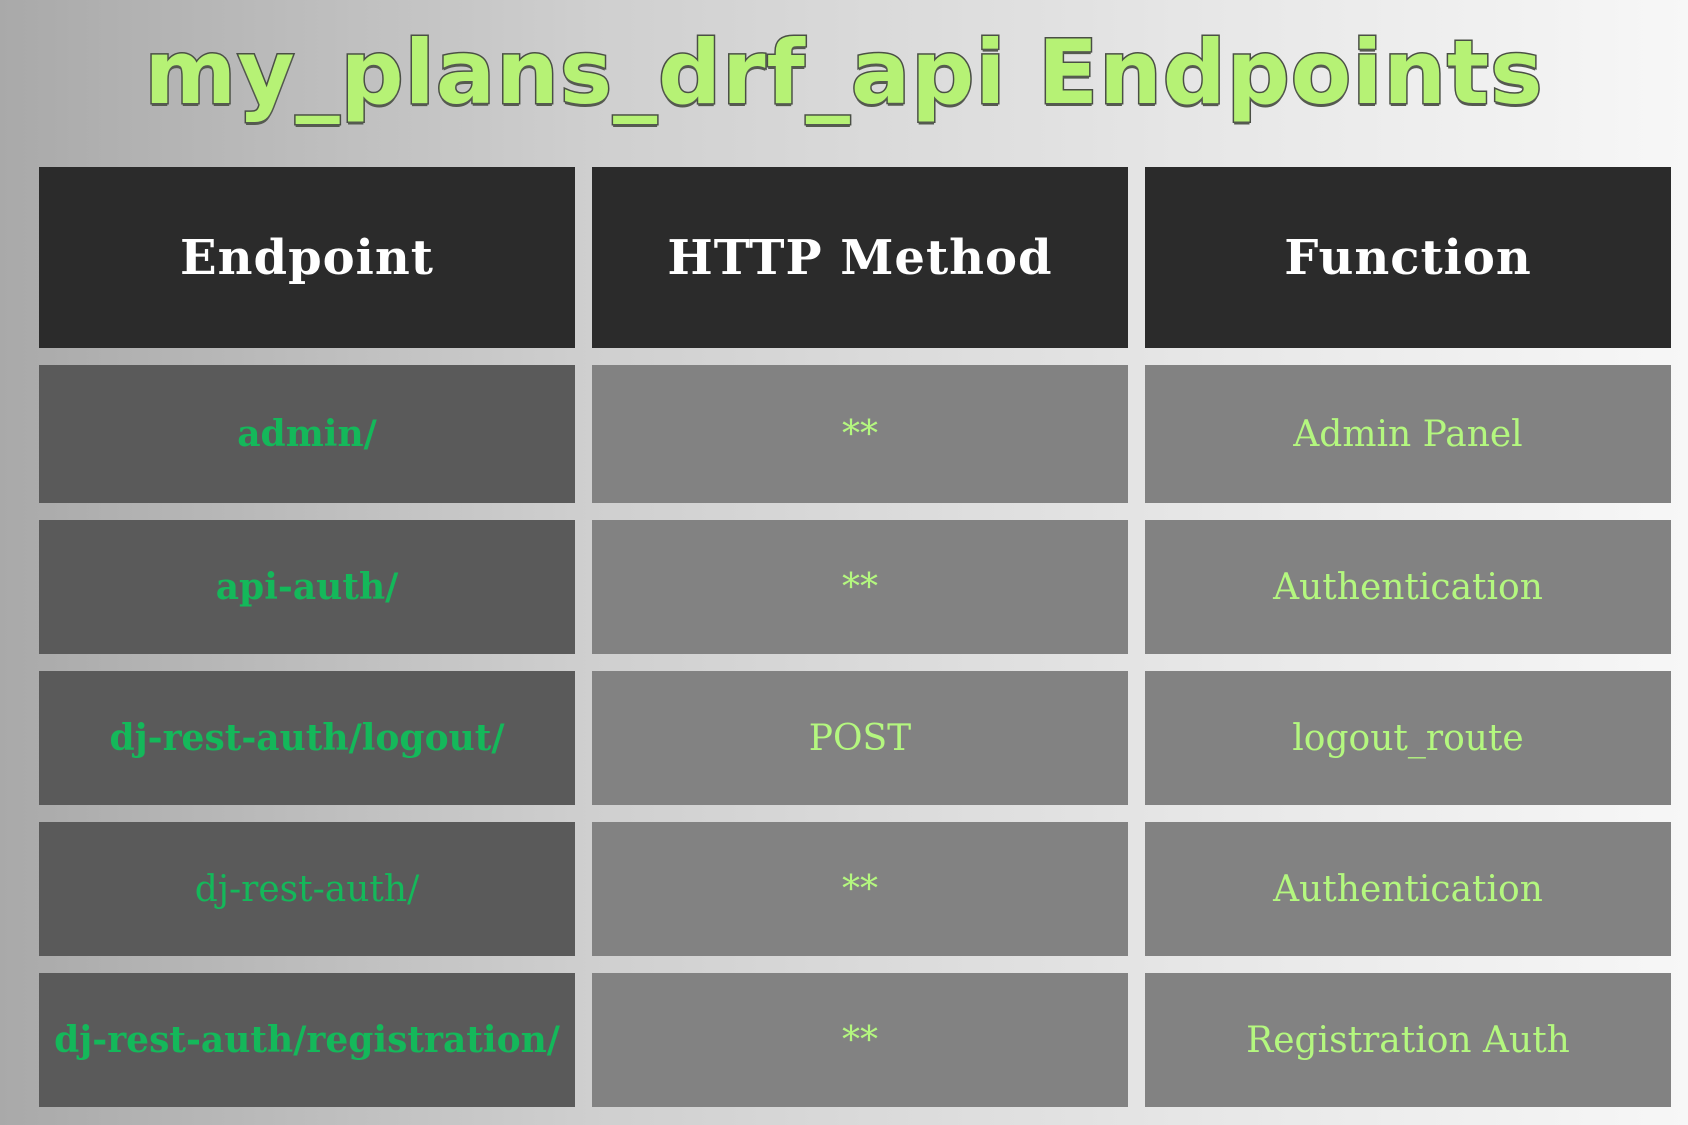  Describe the element at coordinates (1408, 1040) in the screenshot. I see `function-cell: Registration Auth` at that location.